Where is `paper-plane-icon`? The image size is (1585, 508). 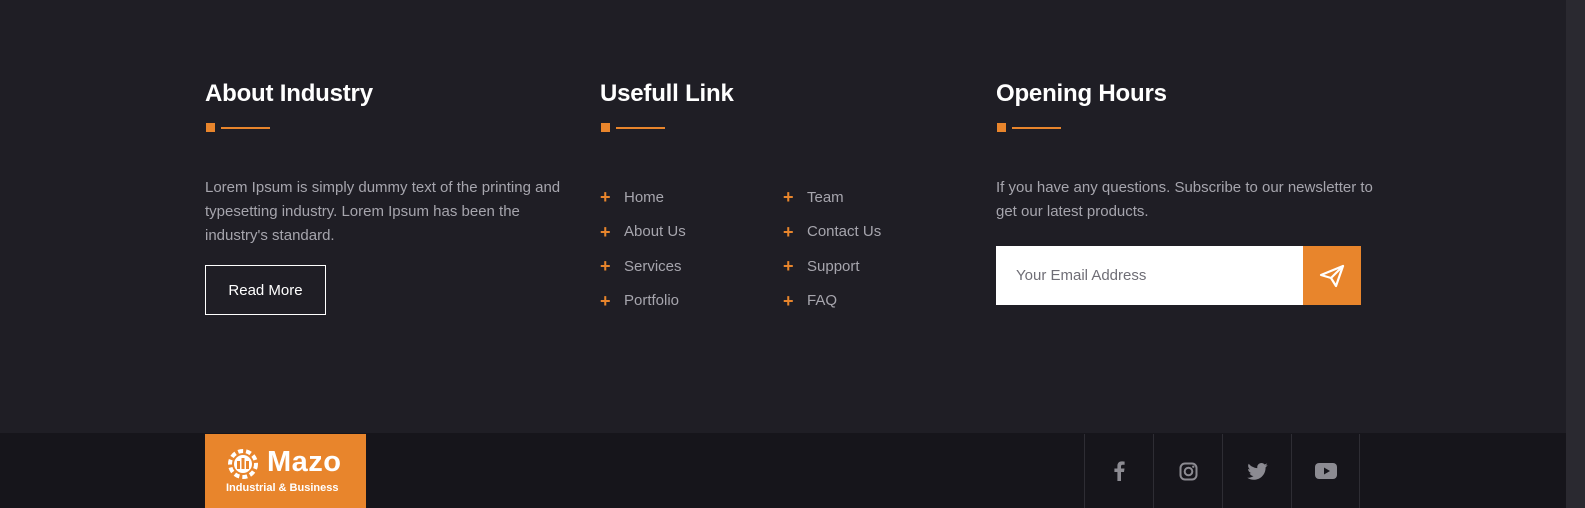
paper-plane-icon is located at coordinates (1332, 275).